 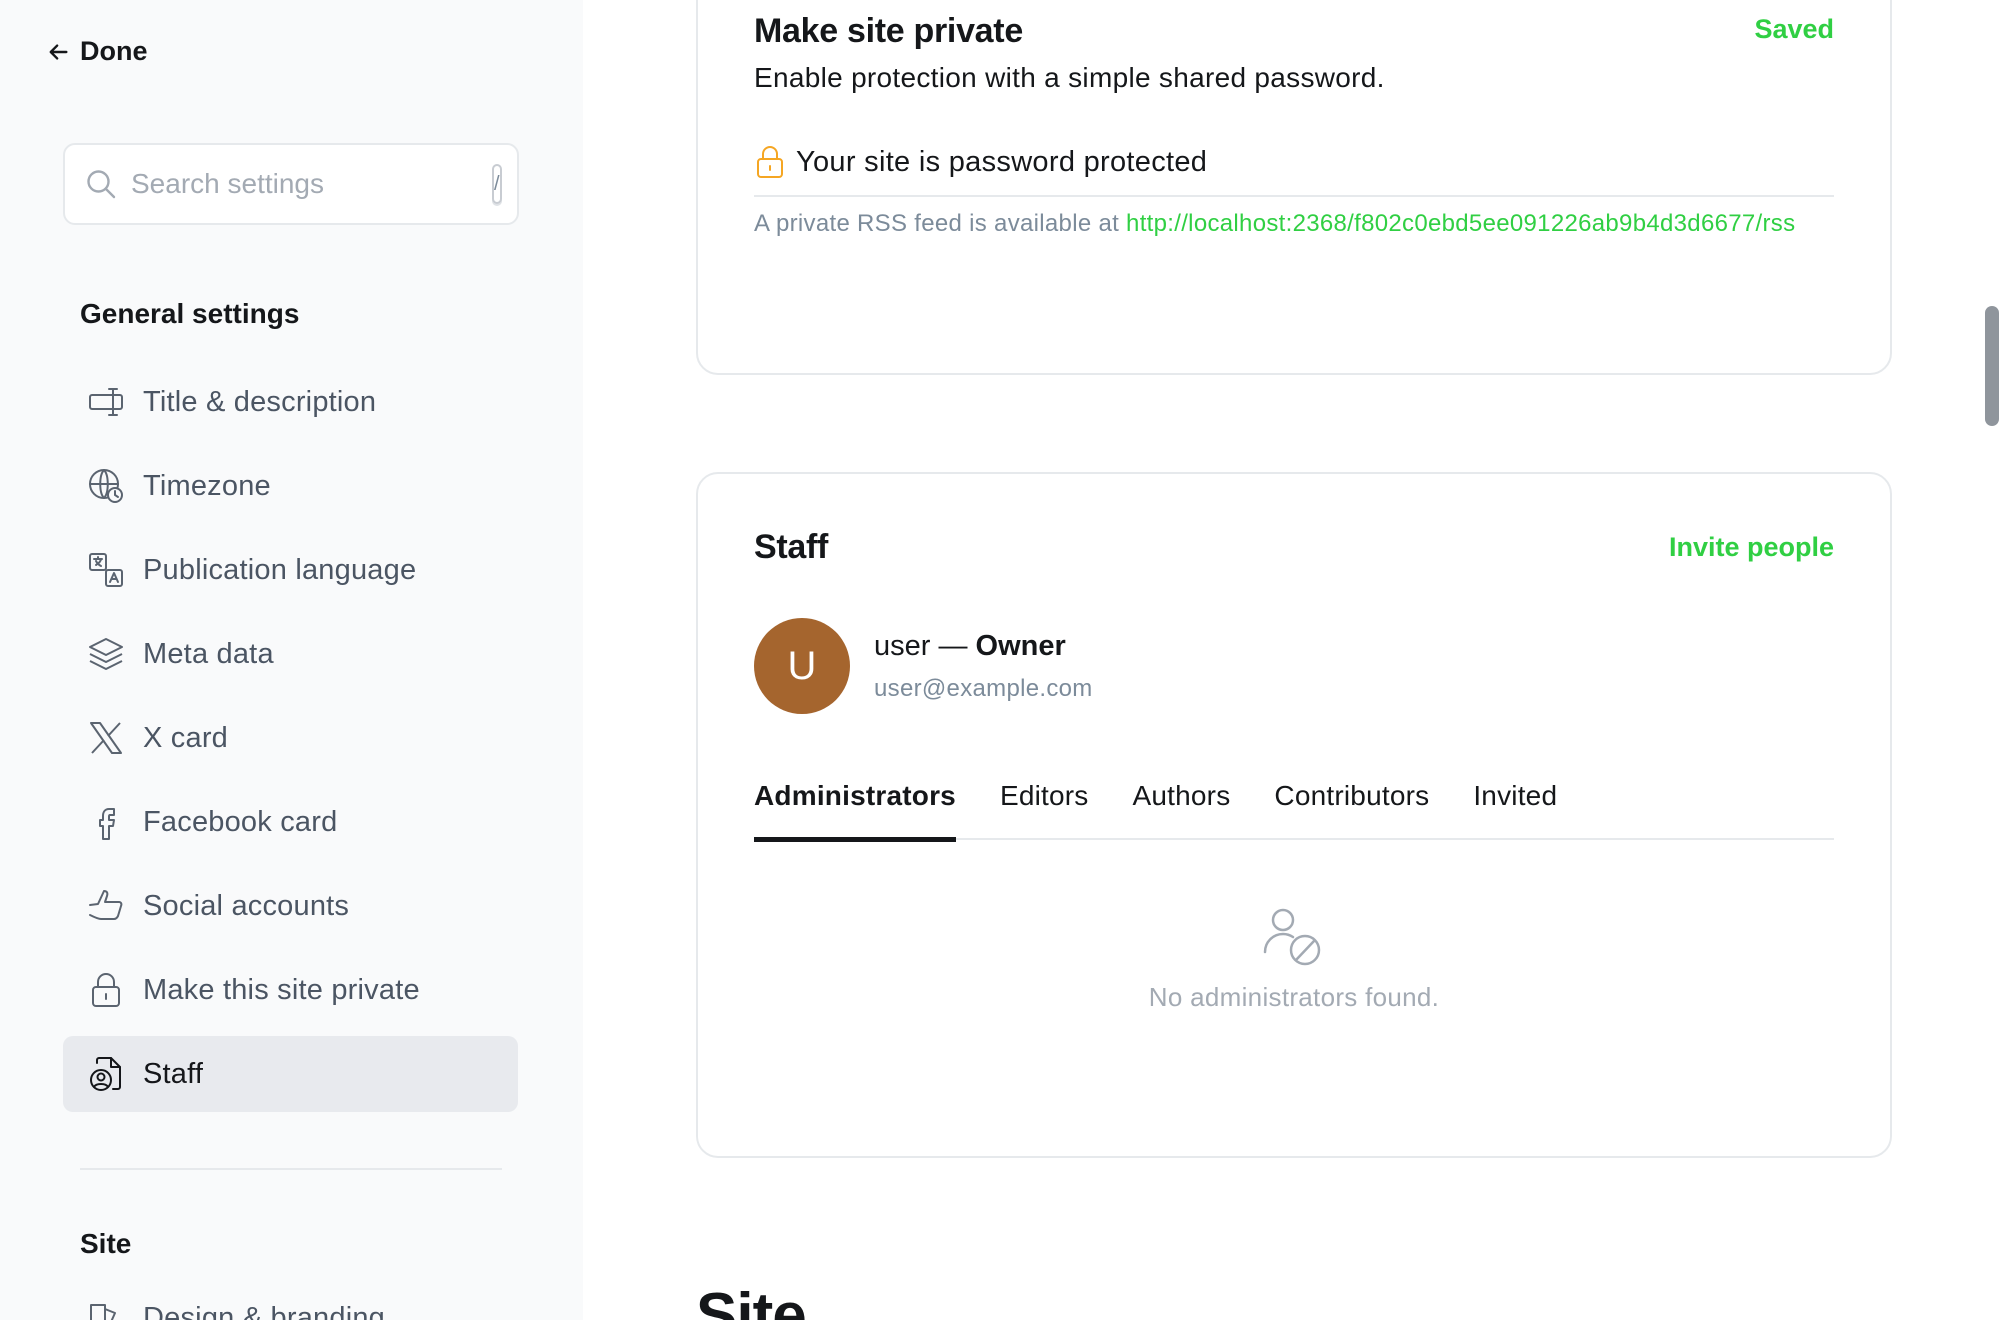 What do you see at coordinates (186, 737) in the screenshot?
I see `sidebar-item-label: X card` at bounding box center [186, 737].